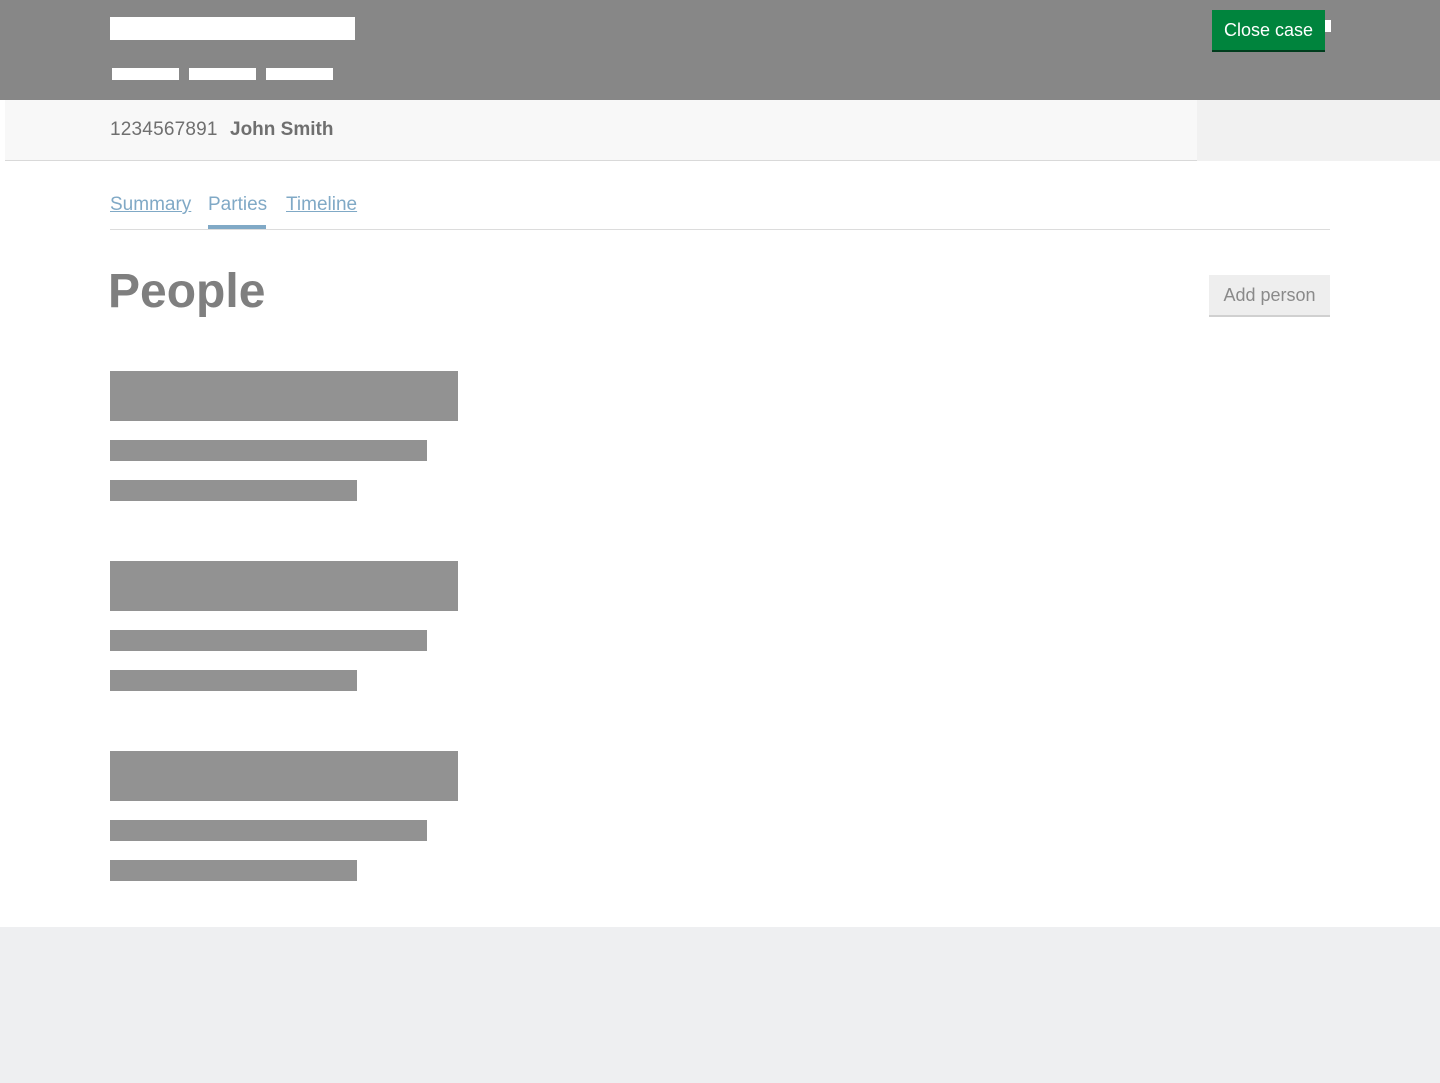 The image size is (1440, 1083). I want to click on case-number: 1234567891, so click(164, 129).